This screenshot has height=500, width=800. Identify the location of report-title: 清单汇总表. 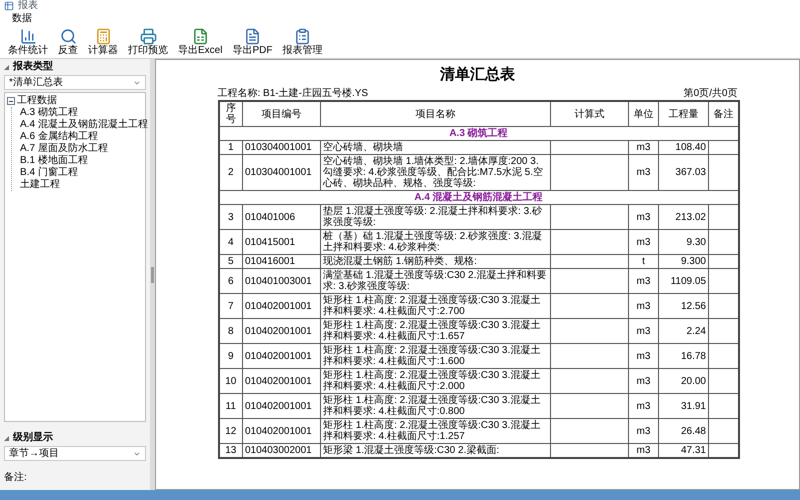
(477, 74).